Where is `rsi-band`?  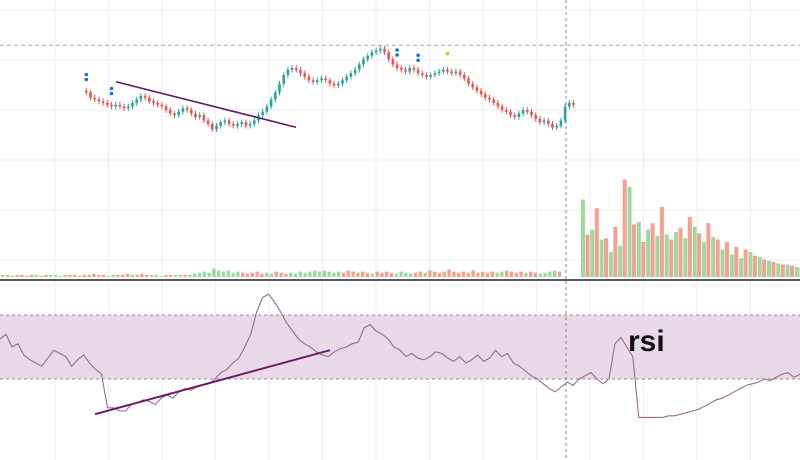
rsi-band is located at coordinates (400, 347).